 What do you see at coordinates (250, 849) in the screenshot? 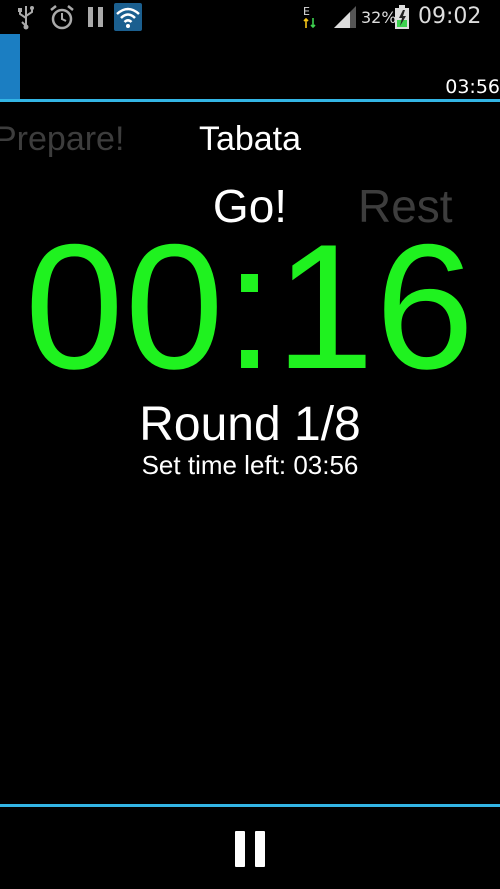
I see `pause-button` at bounding box center [250, 849].